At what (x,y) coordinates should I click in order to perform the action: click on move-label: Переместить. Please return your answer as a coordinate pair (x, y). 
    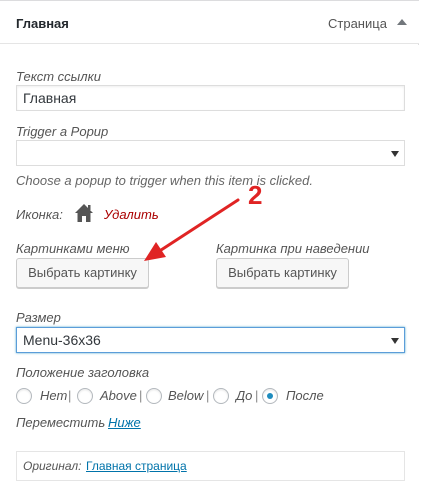
    Looking at the image, I should click on (61, 422).